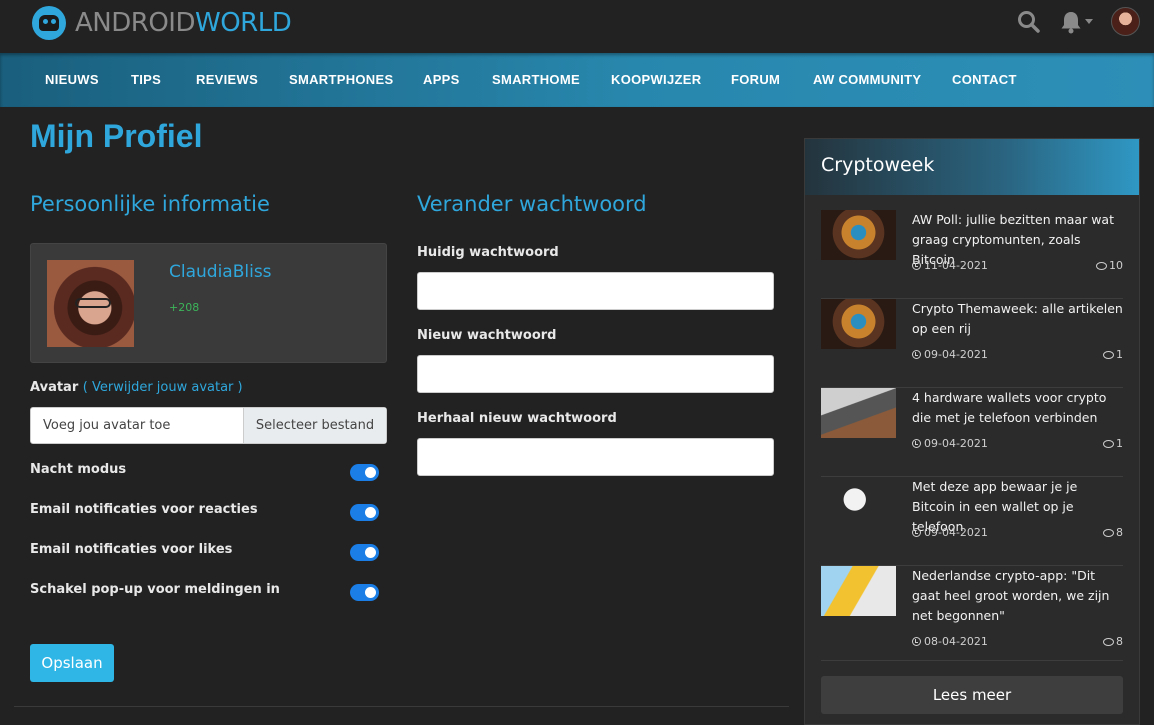 This screenshot has width=1154, height=725. I want to click on toggle-row-night-mode: Nacht modus, so click(204, 471).